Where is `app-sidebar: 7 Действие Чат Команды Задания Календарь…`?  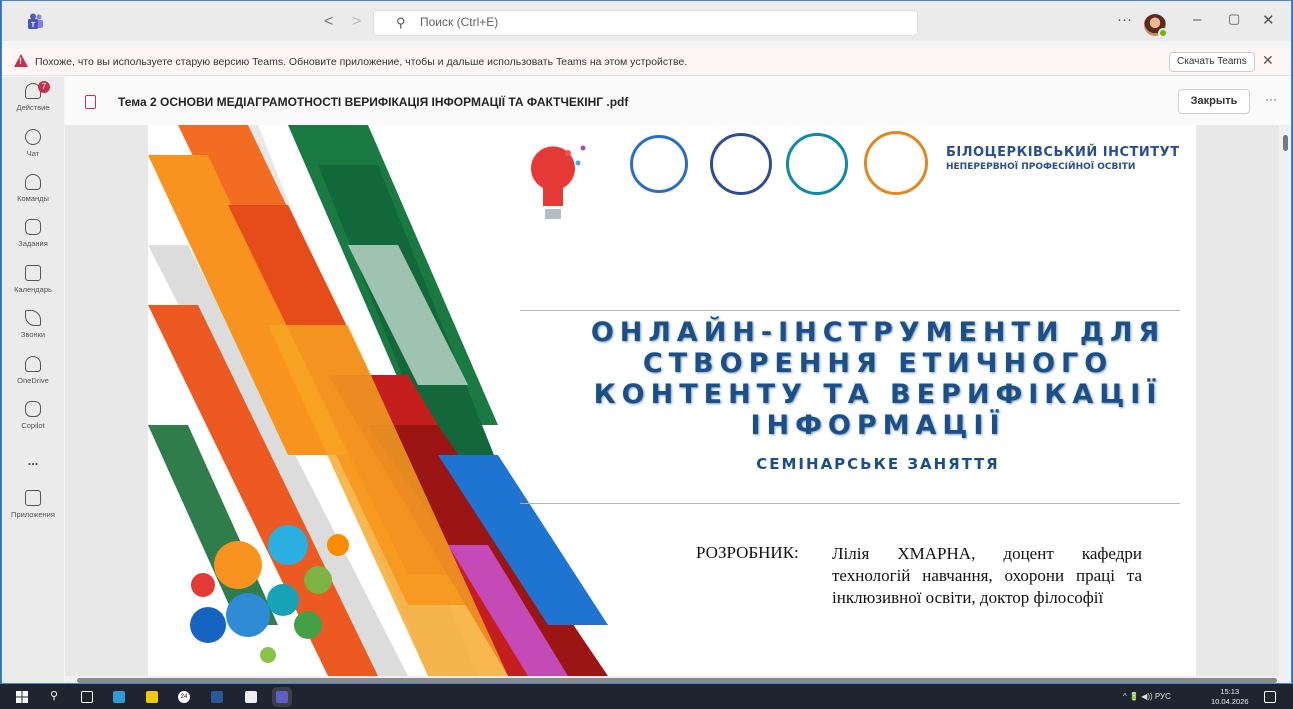 app-sidebar: 7 Действие Чат Команды Задания Календарь… is located at coordinates (33, 380).